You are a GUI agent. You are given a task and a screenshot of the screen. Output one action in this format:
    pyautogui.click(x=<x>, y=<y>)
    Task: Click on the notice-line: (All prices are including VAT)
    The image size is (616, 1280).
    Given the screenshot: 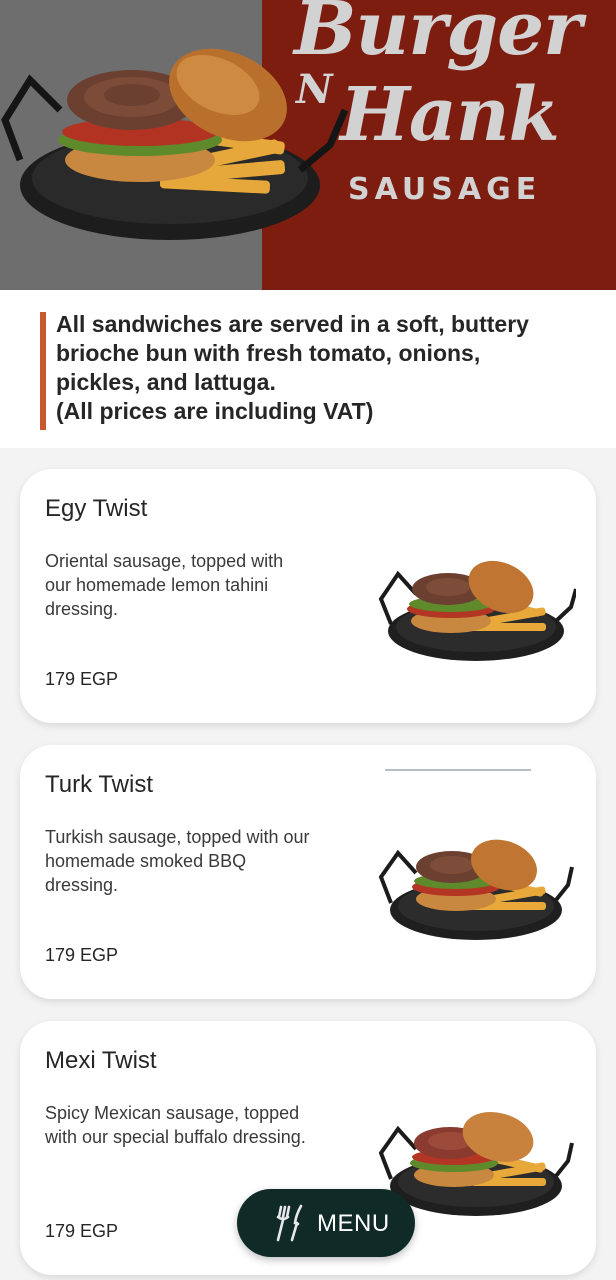 What is the action you would take?
    pyautogui.click(x=215, y=411)
    